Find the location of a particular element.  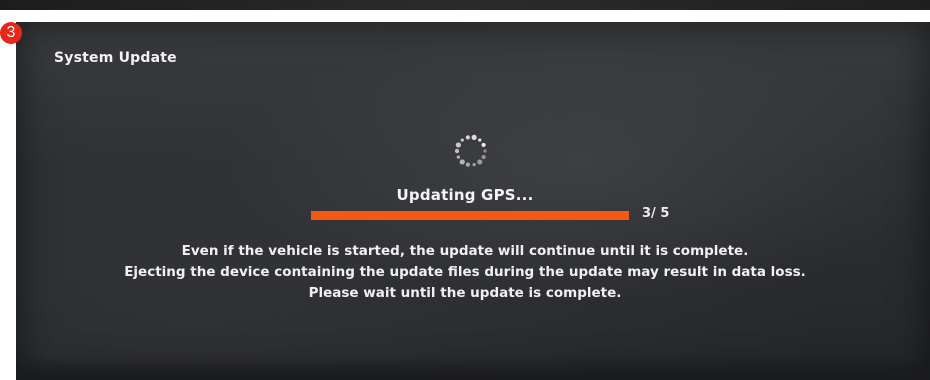

page-title: System Update is located at coordinates (115, 58).